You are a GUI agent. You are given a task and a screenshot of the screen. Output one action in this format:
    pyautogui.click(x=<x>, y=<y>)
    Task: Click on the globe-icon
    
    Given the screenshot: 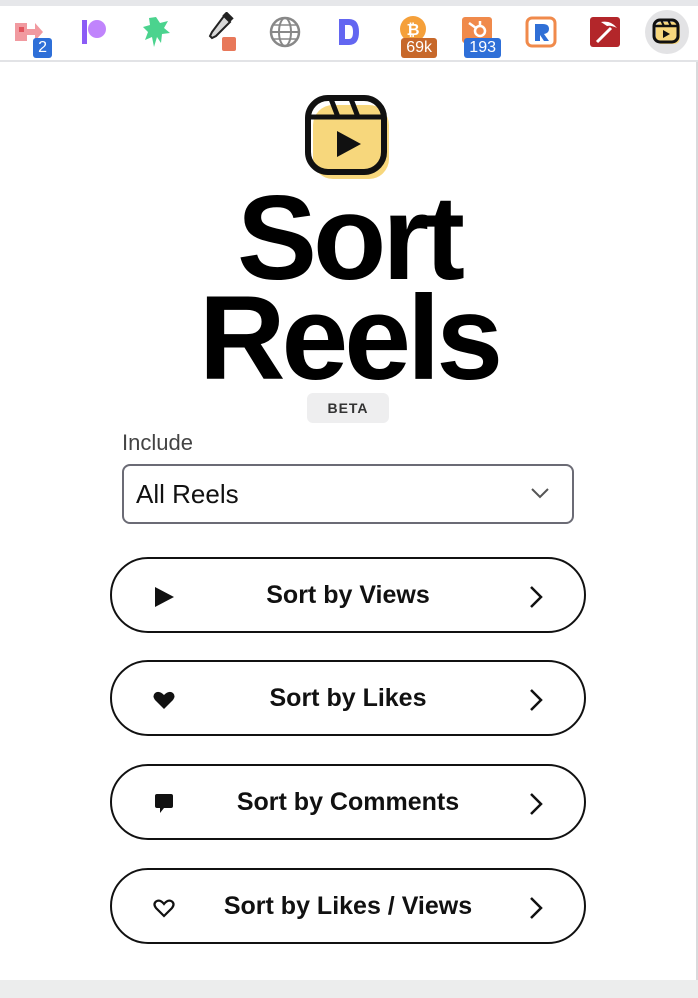 What is the action you would take?
    pyautogui.click(x=285, y=32)
    